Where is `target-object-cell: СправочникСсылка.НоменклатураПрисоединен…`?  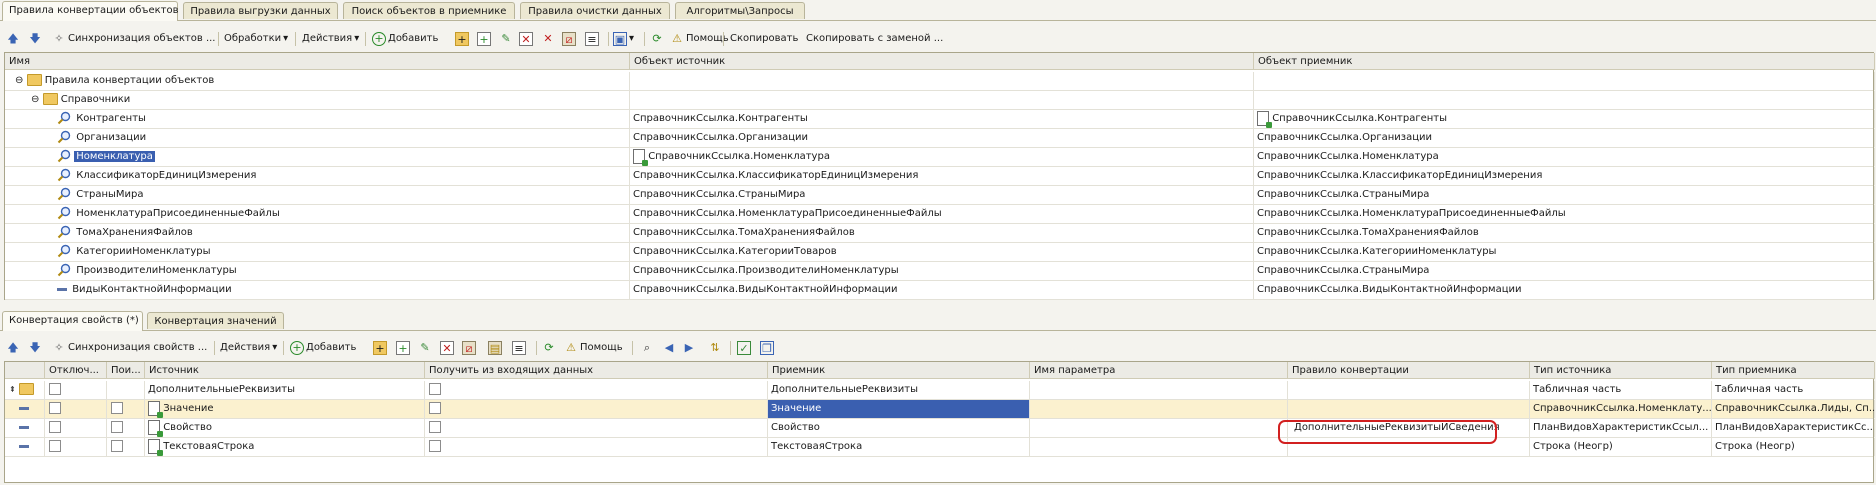 target-object-cell: СправочникСсылка.НоменклатураПрисоединен… is located at coordinates (1564, 214).